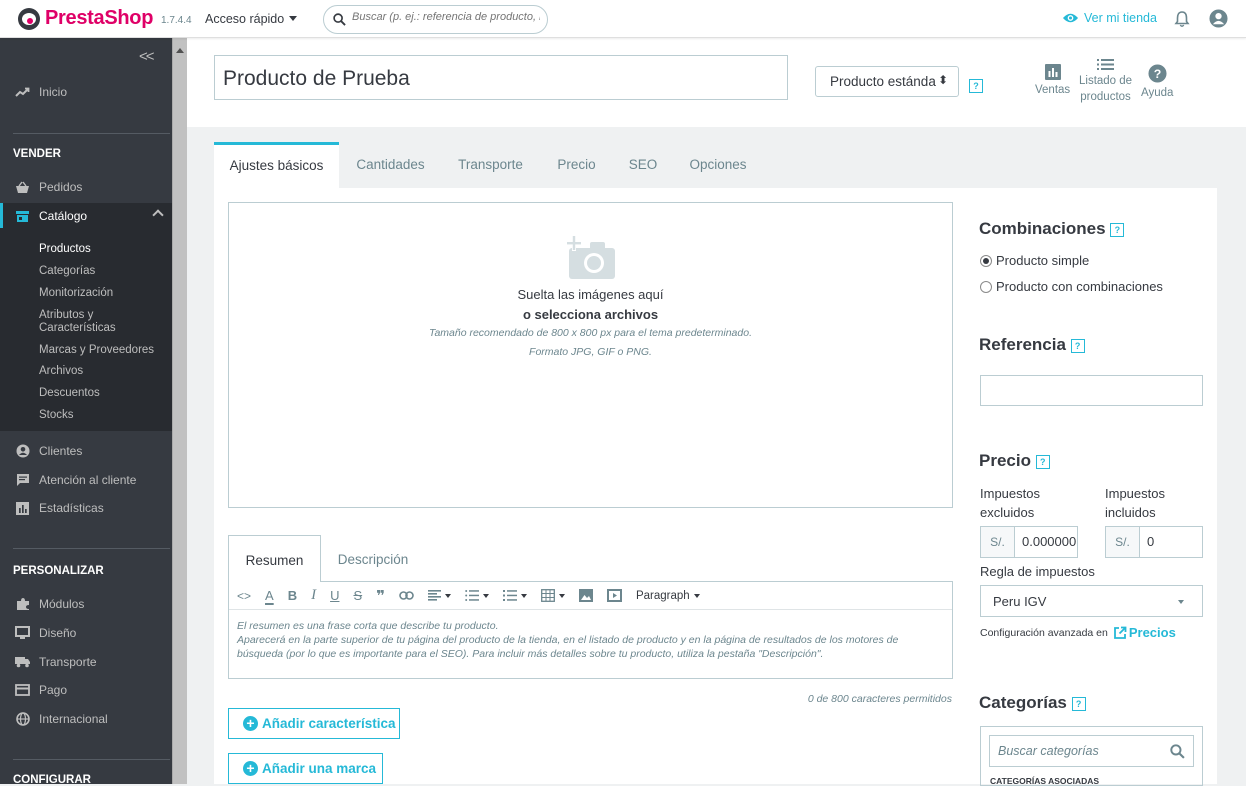  What do you see at coordinates (37, 154) in the screenshot?
I see `section-sell: VENDER` at bounding box center [37, 154].